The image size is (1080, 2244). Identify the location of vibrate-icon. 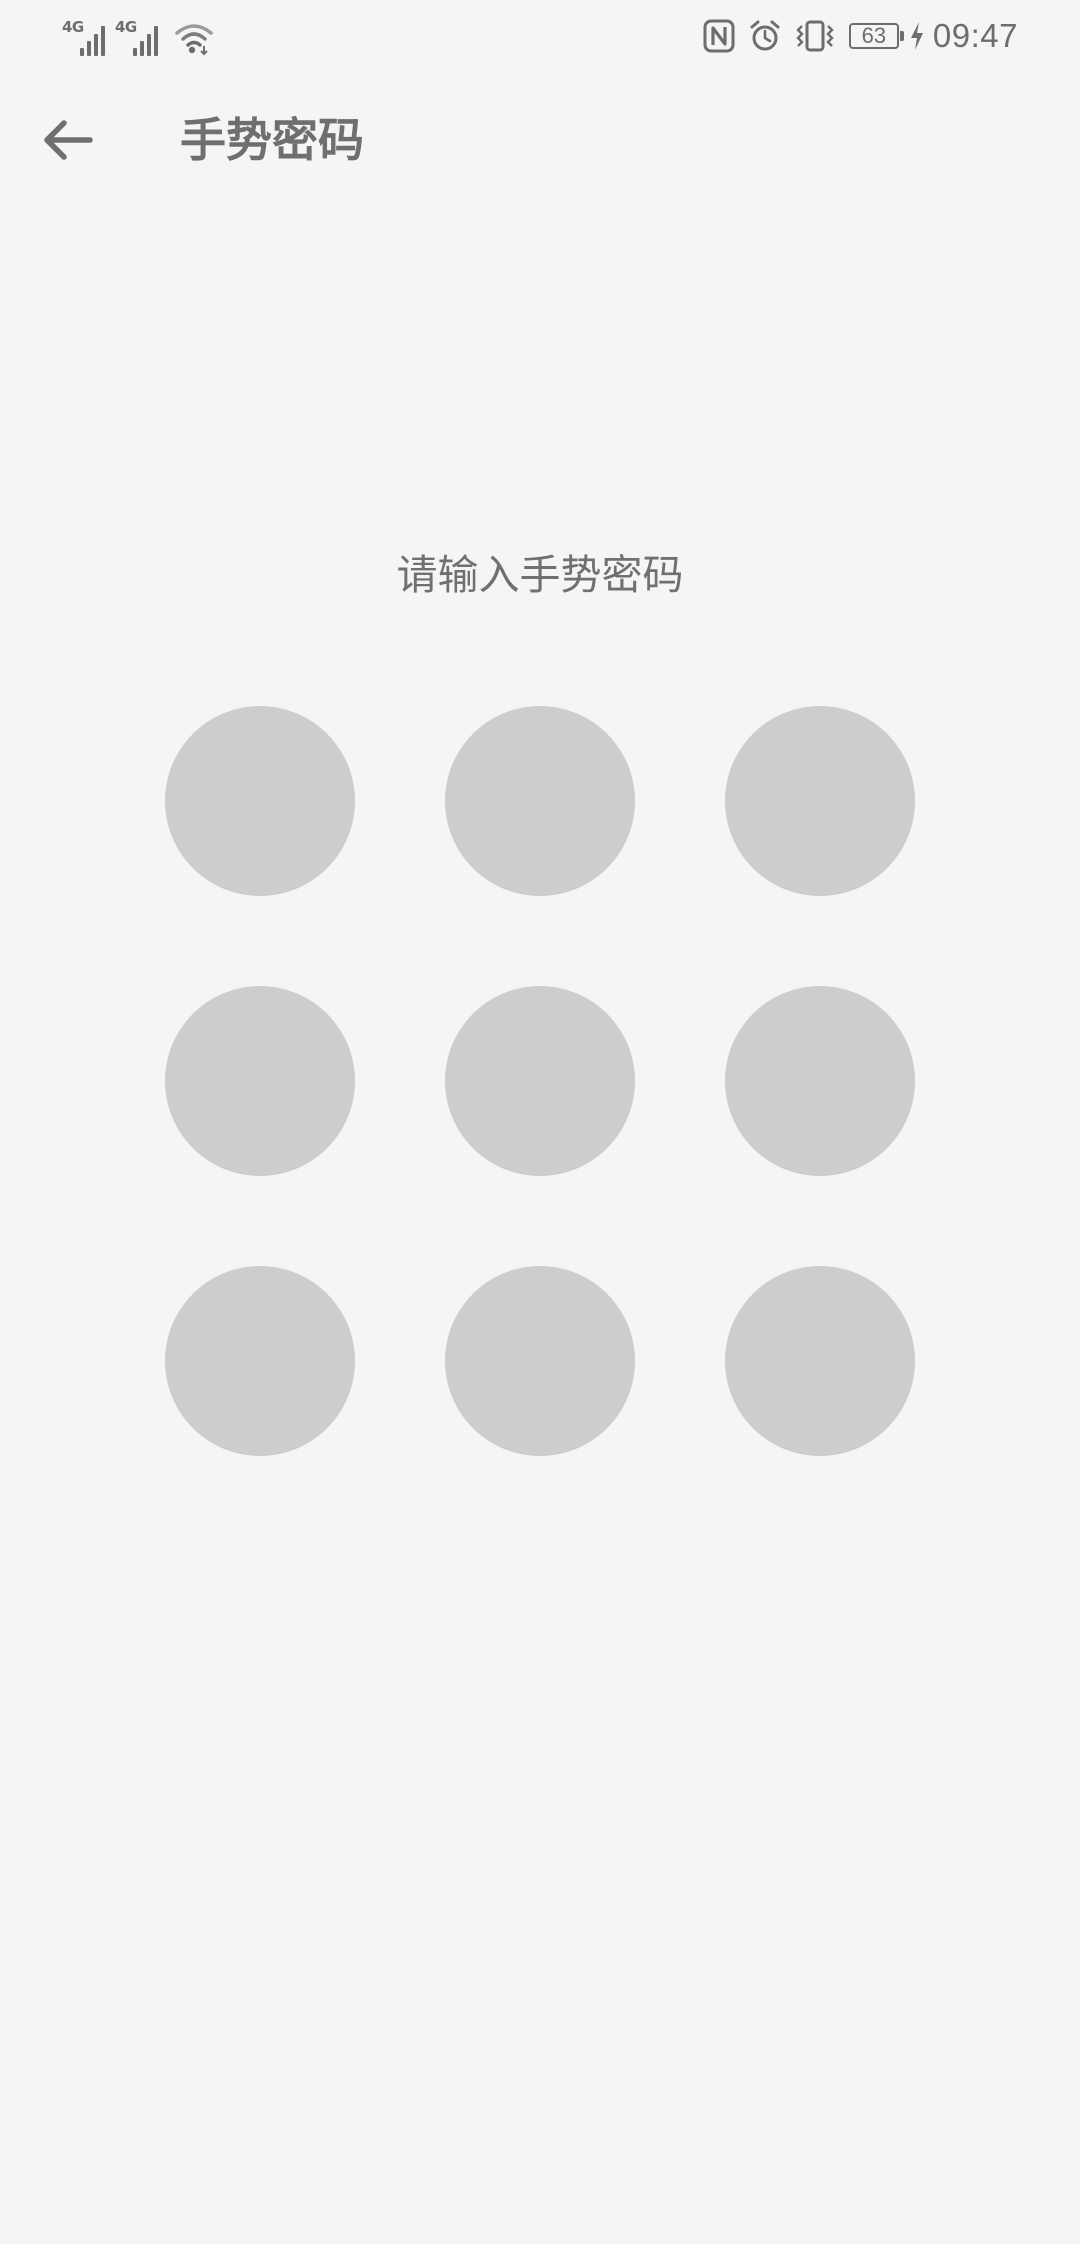
(815, 36).